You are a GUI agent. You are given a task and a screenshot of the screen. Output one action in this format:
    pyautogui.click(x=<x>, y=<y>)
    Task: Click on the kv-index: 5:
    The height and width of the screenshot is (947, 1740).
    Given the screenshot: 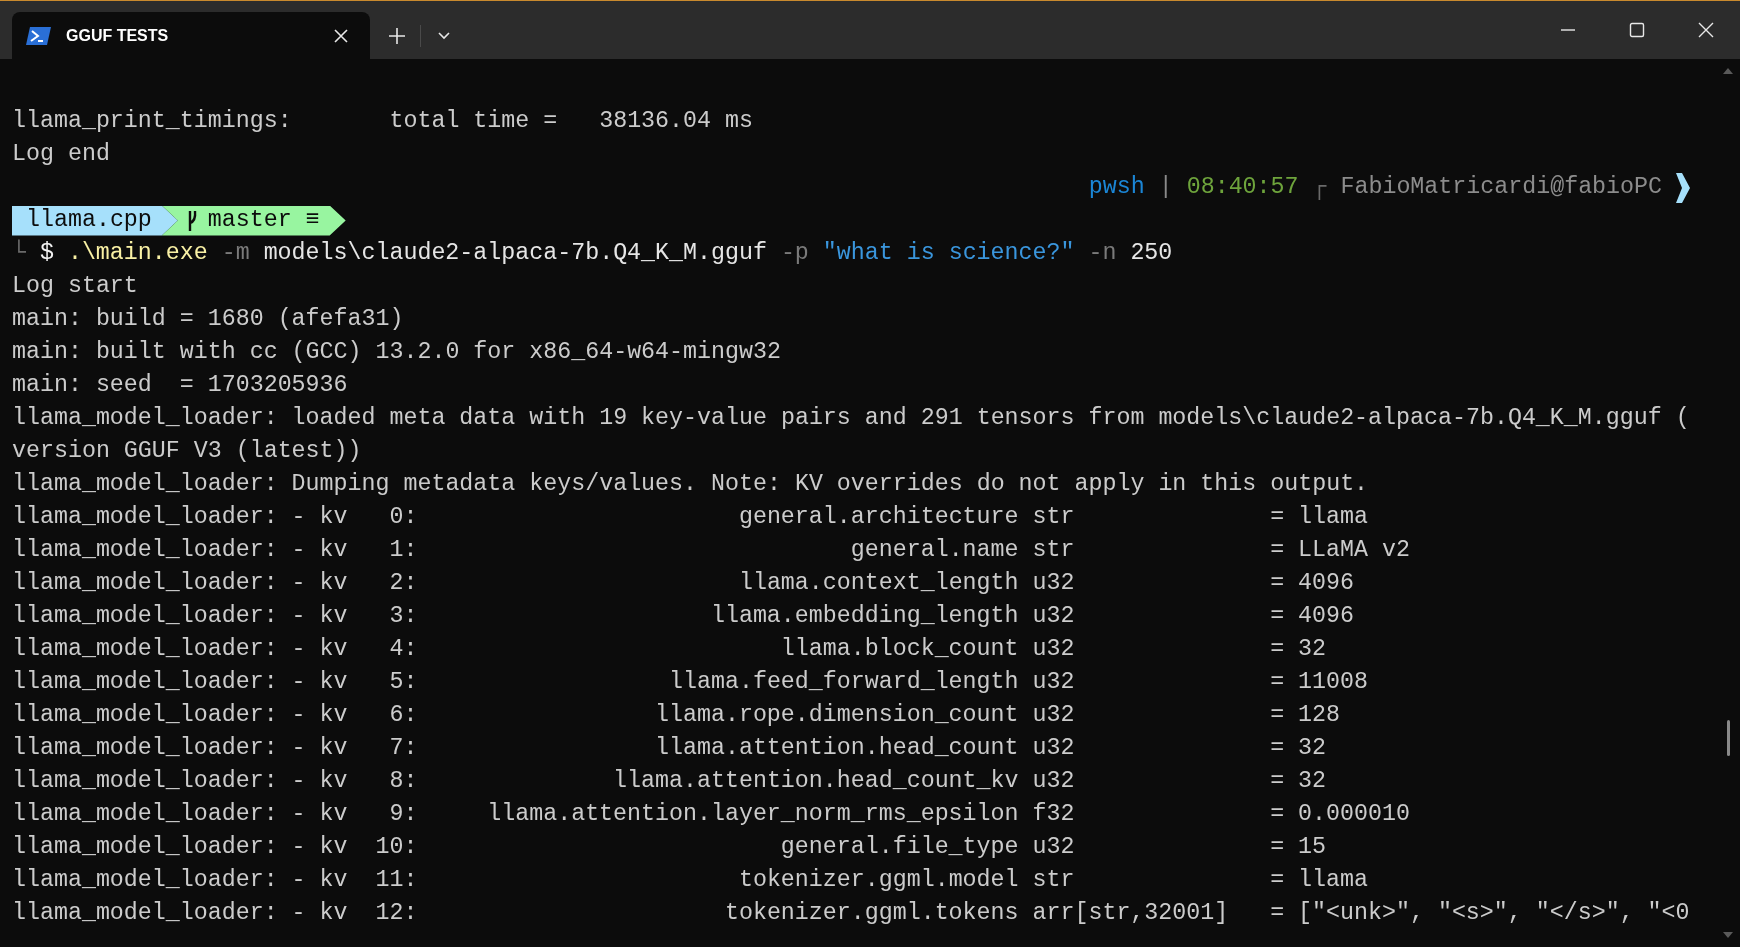 What is the action you would take?
    pyautogui.click(x=403, y=682)
    